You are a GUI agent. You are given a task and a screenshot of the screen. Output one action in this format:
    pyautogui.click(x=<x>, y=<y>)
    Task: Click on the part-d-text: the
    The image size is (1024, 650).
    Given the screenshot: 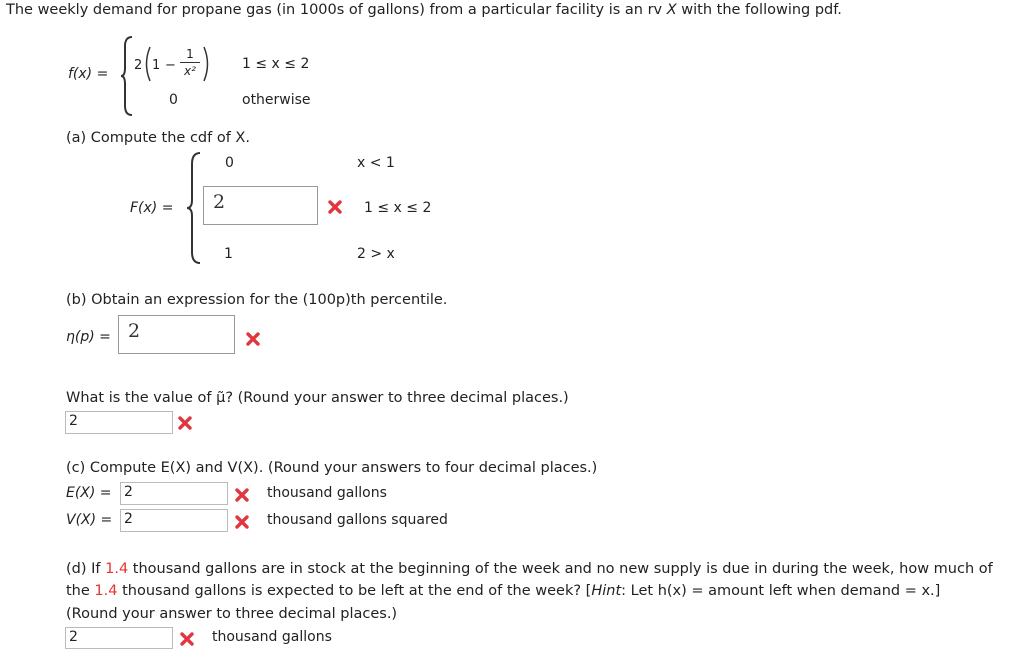 What is the action you would take?
    pyautogui.click(x=80, y=591)
    